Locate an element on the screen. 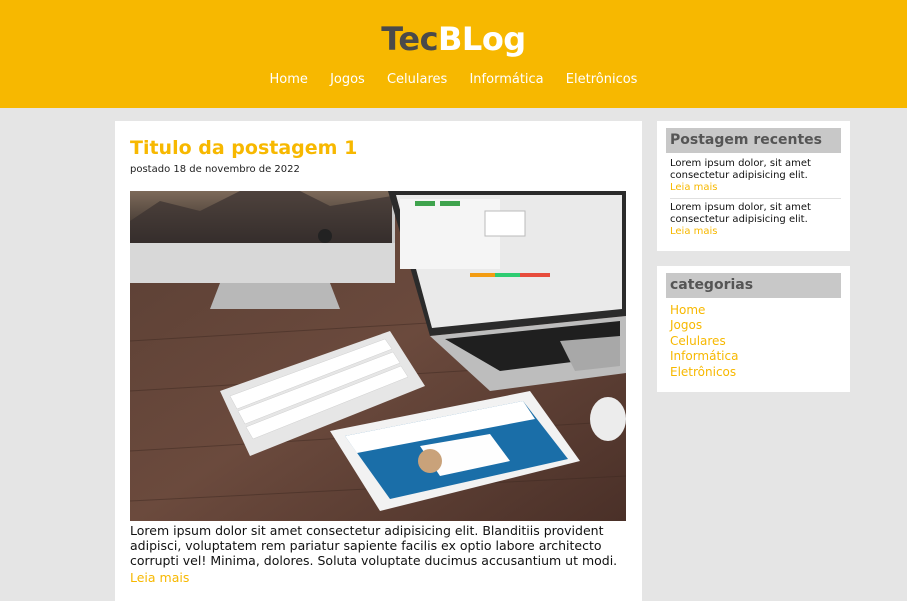 Image resolution: width=907 pixels, height=601 pixels. categories-title: categorias is located at coordinates (753, 285).